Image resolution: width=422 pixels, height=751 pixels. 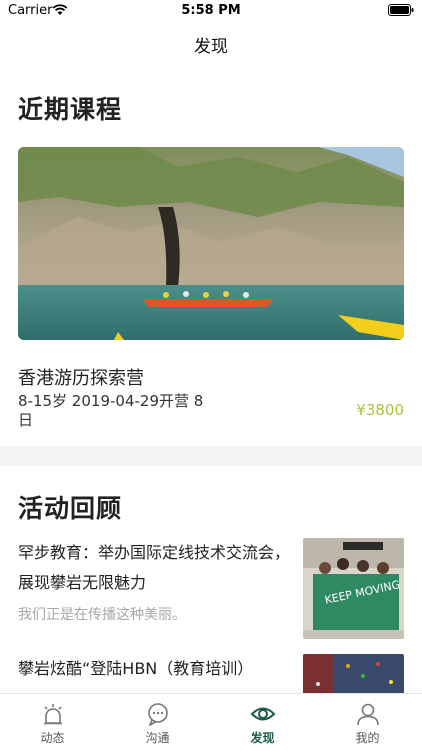 I want to click on section-divider, so click(x=211, y=456).